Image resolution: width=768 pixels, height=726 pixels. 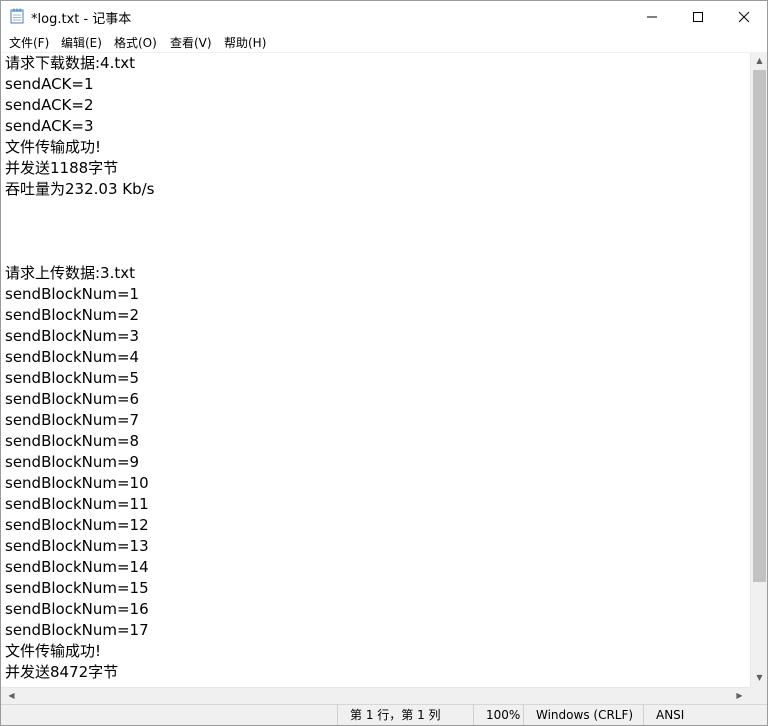 What do you see at coordinates (72, 378) in the screenshot?
I see `text-line: sendBlockNum=5` at bounding box center [72, 378].